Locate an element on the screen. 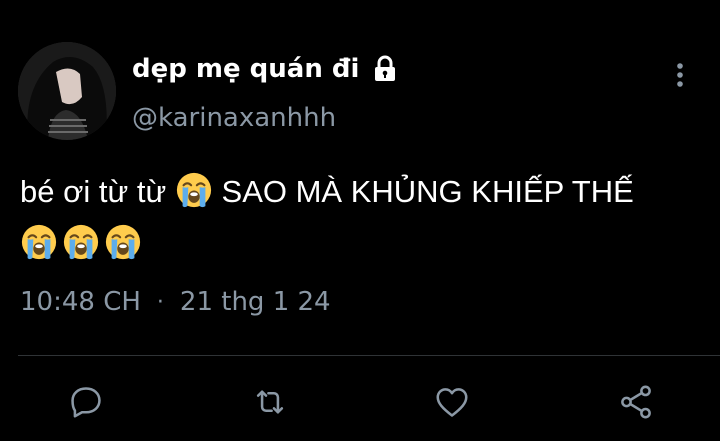  heart-icon is located at coordinates (452, 402).